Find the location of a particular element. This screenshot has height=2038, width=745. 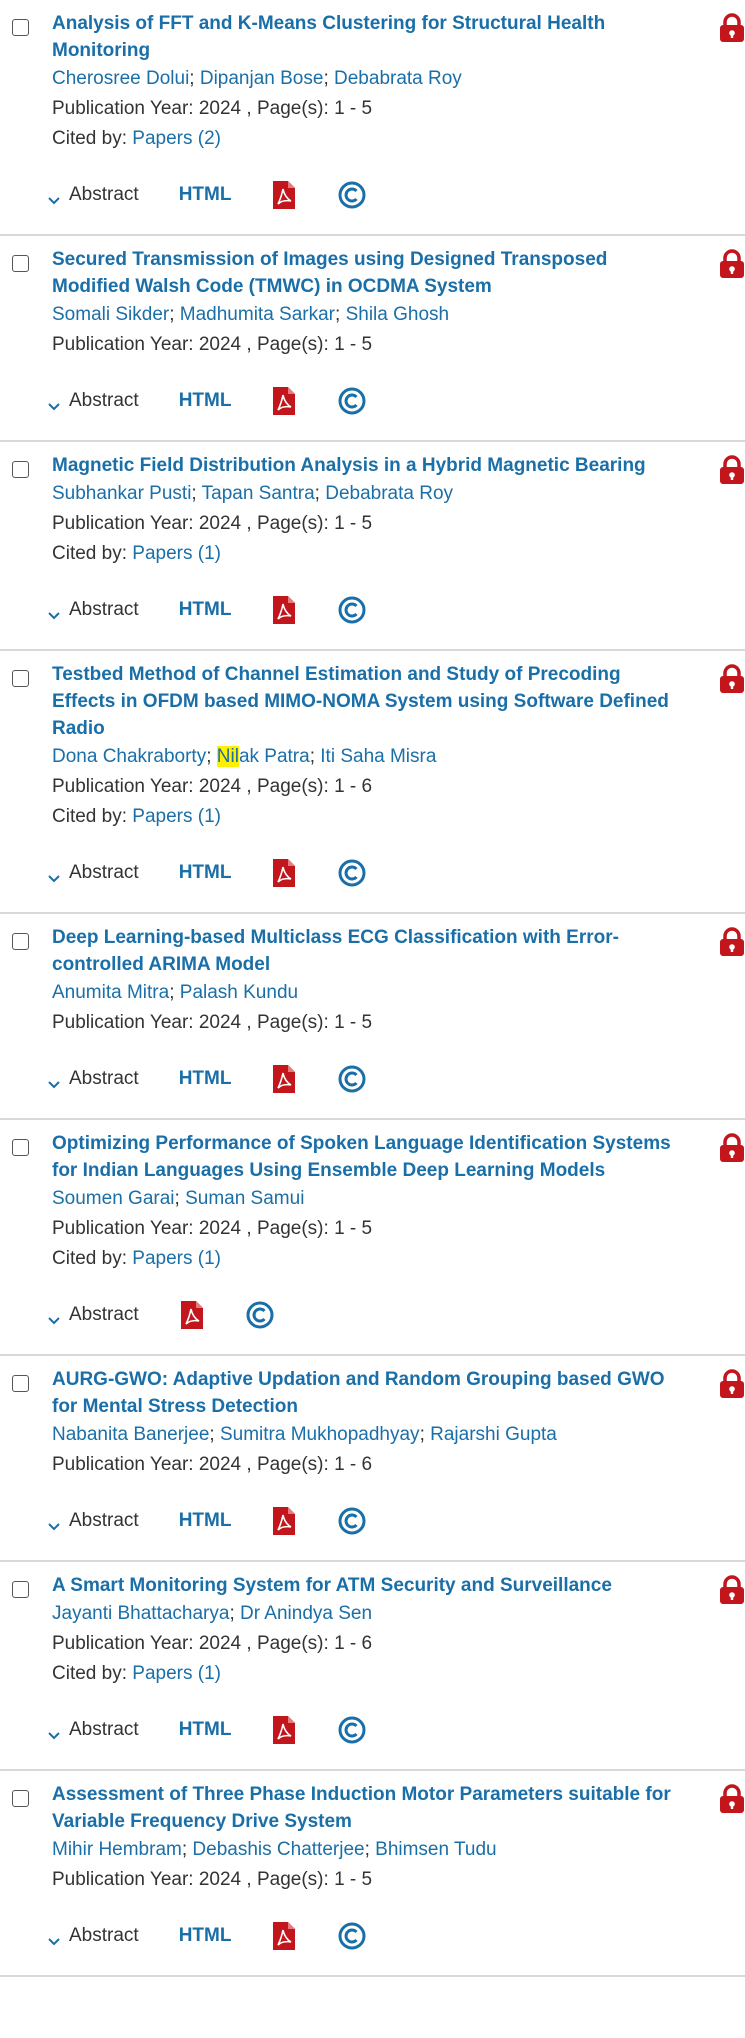

author-link: Debashis Chatterjee is located at coordinates (278, 1849).